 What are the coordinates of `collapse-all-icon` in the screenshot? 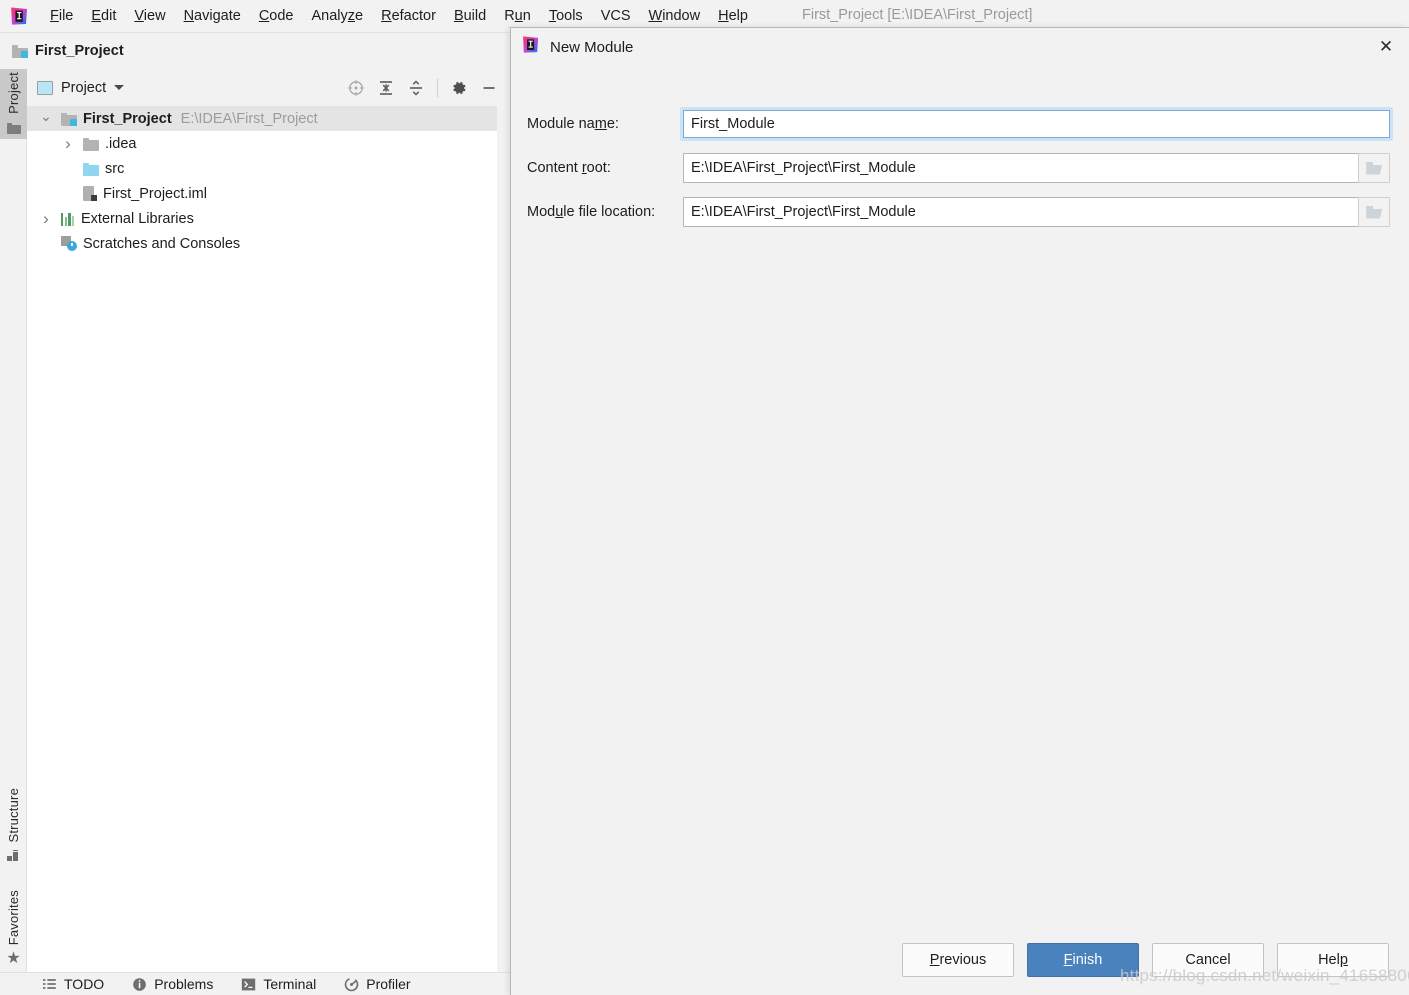 It's located at (416, 88).